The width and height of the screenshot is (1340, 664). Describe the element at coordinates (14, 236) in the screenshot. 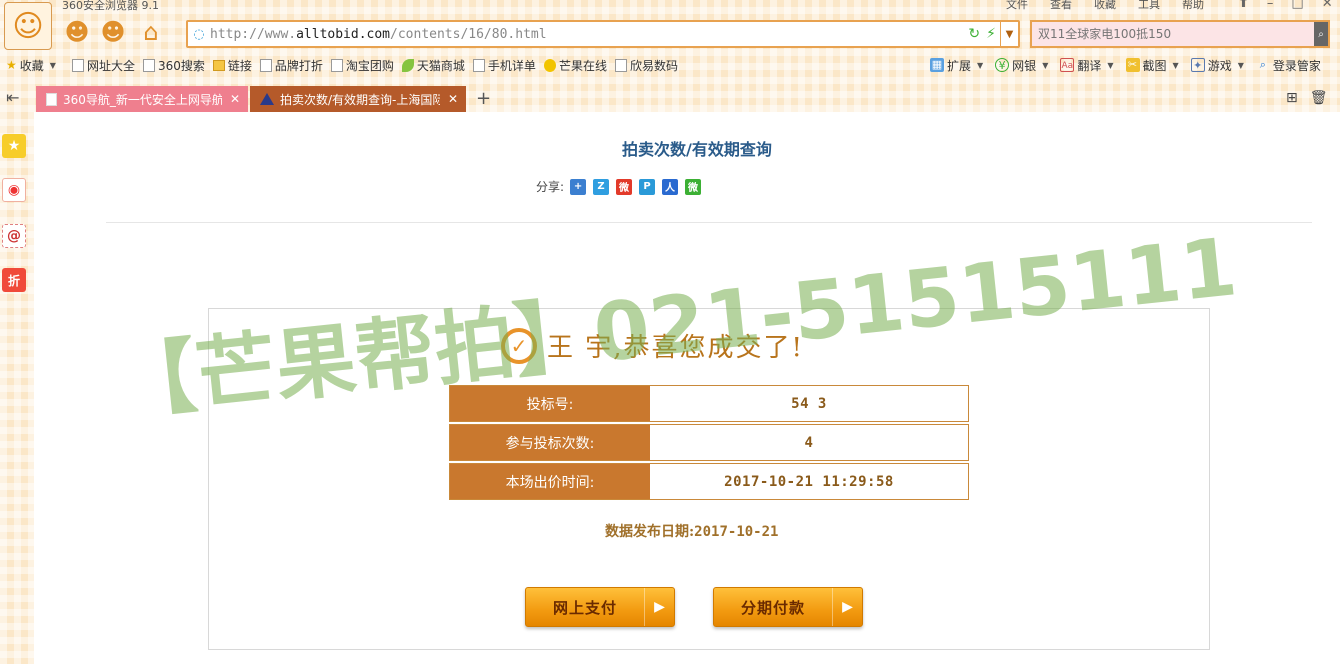

I see `email-icon: @` at that location.